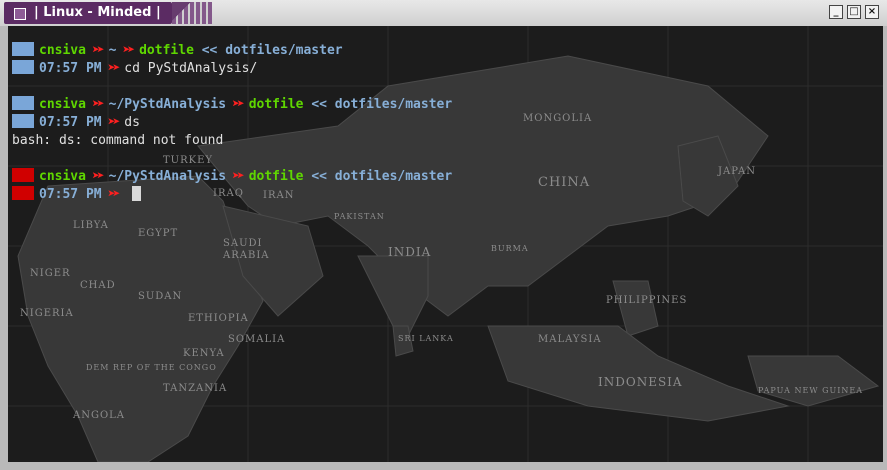 This screenshot has width=887, height=470. What do you see at coordinates (736, 171) in the screenshot?
I see `map-label-japan: JAPAN` at bounding box center [736, 171].